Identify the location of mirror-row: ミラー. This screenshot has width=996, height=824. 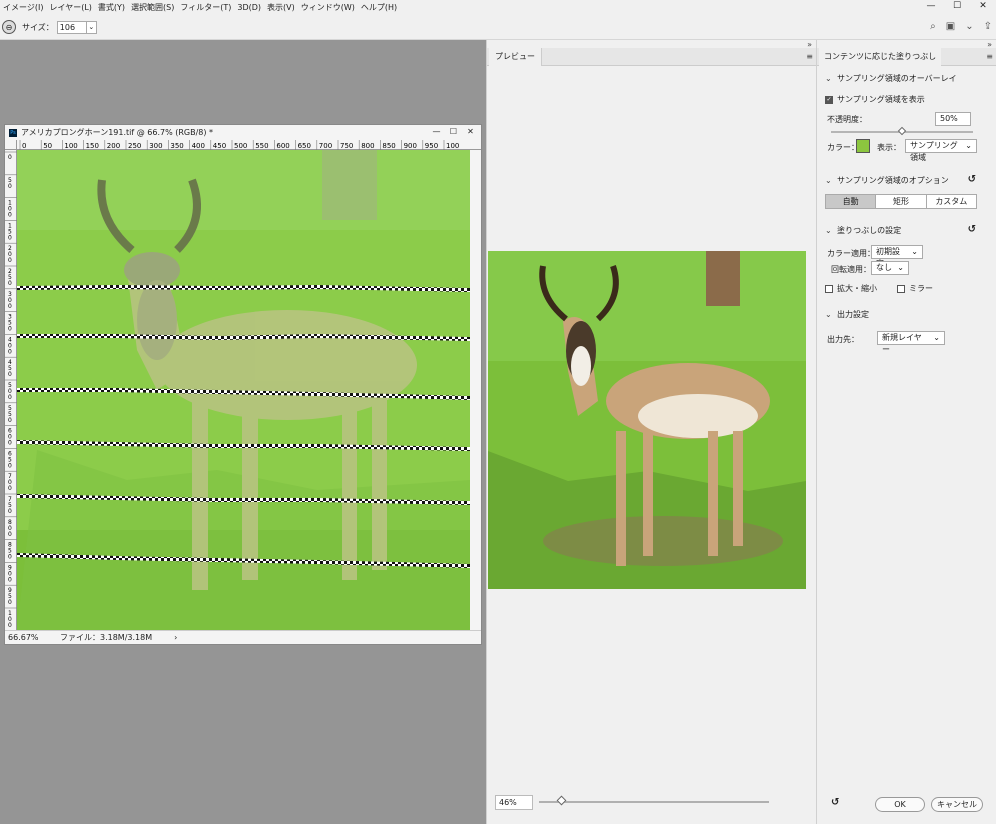
(915, 288).